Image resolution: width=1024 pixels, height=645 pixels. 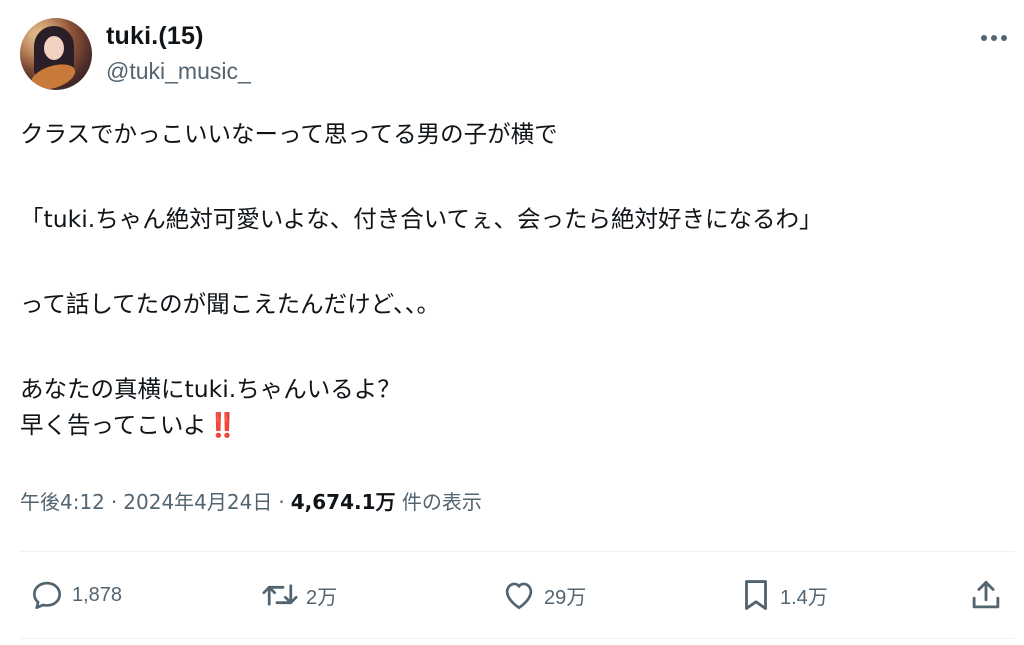 What do you see at coordinates (804, 597) in the screenshot?
I see `bookmark-count: 1.4万` at bounding box center [804, 597].